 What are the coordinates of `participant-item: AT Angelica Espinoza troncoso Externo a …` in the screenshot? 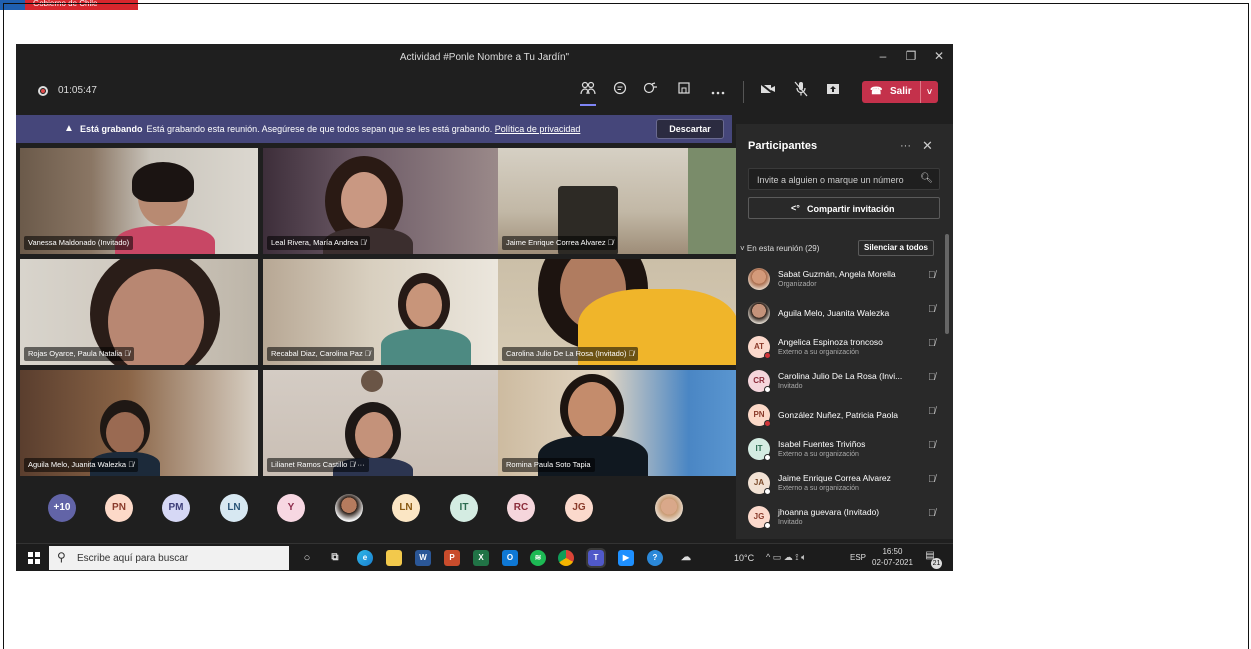 It's located at (843, 349).